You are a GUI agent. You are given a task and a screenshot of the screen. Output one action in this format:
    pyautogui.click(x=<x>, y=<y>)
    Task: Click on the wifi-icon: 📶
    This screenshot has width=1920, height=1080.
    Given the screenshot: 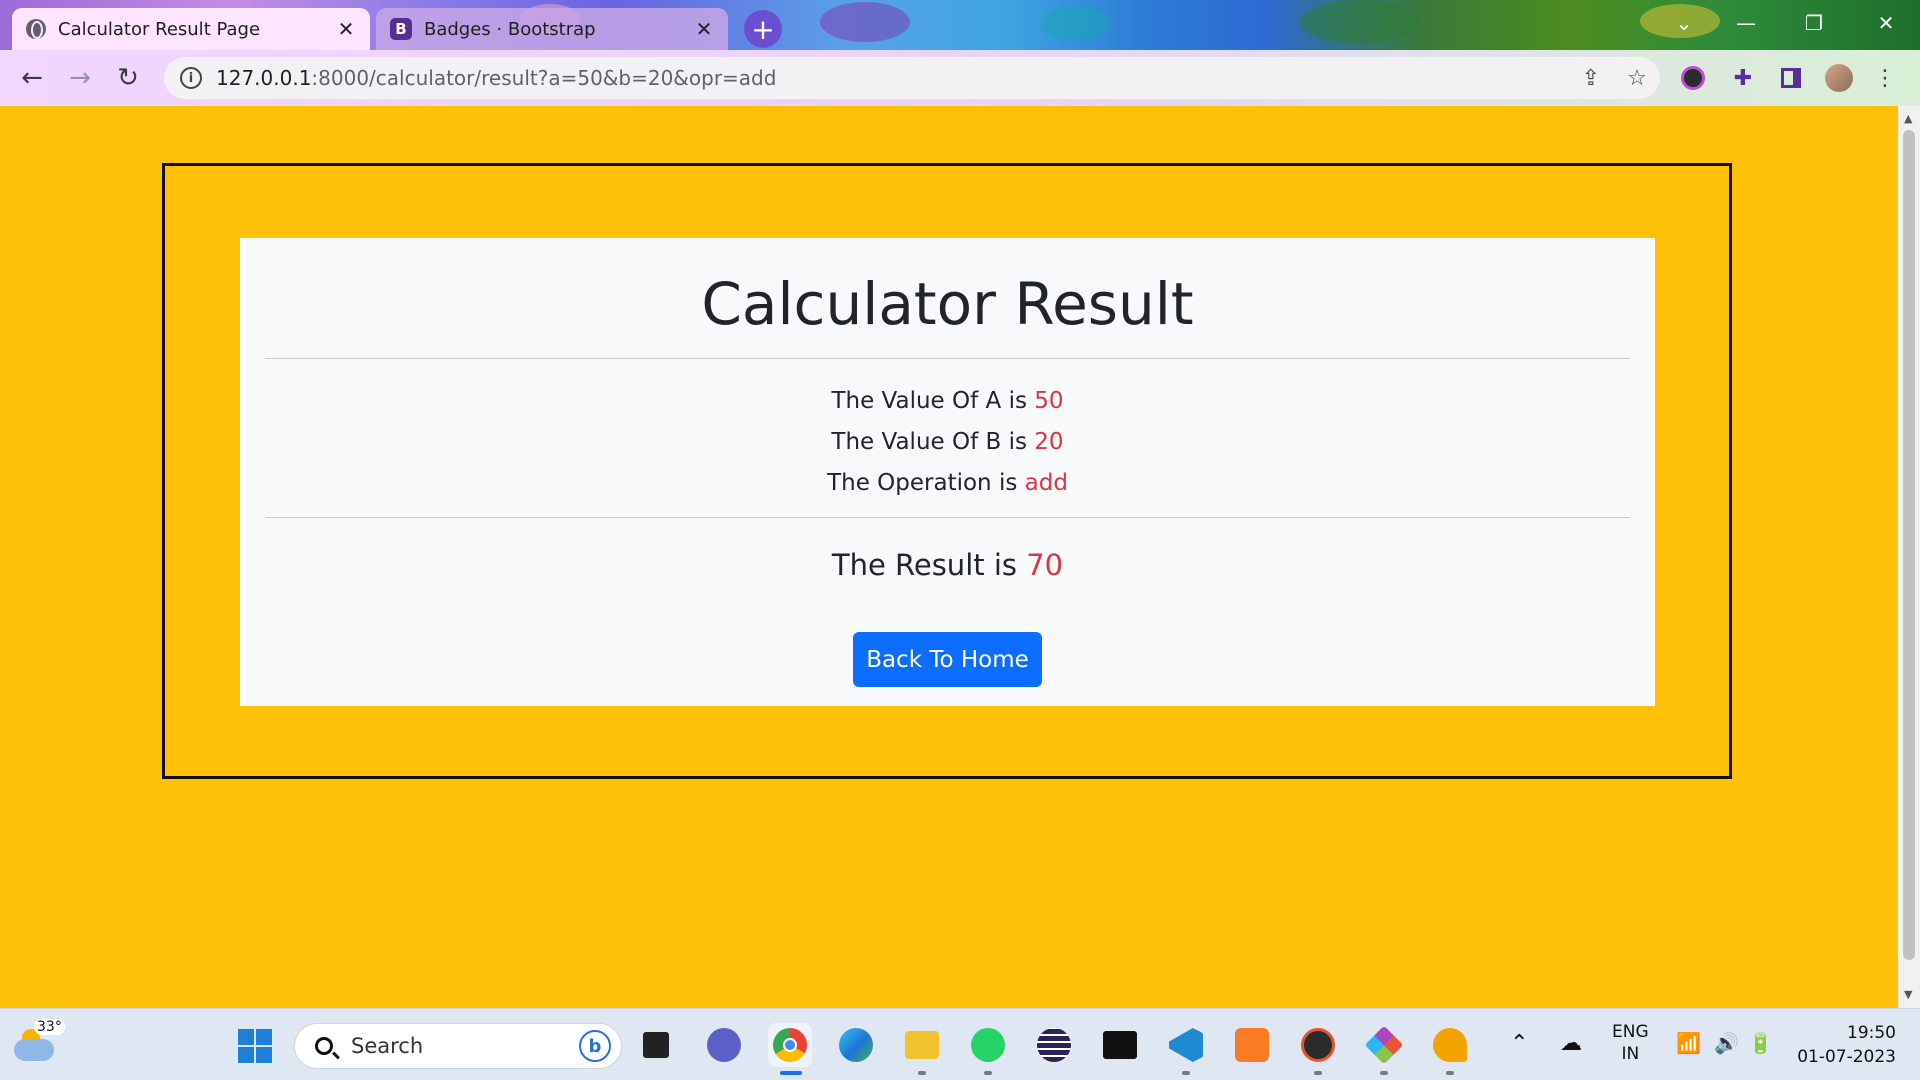 What is the action you would take?
    pyautogui.click(x=1688, y=1043)
    